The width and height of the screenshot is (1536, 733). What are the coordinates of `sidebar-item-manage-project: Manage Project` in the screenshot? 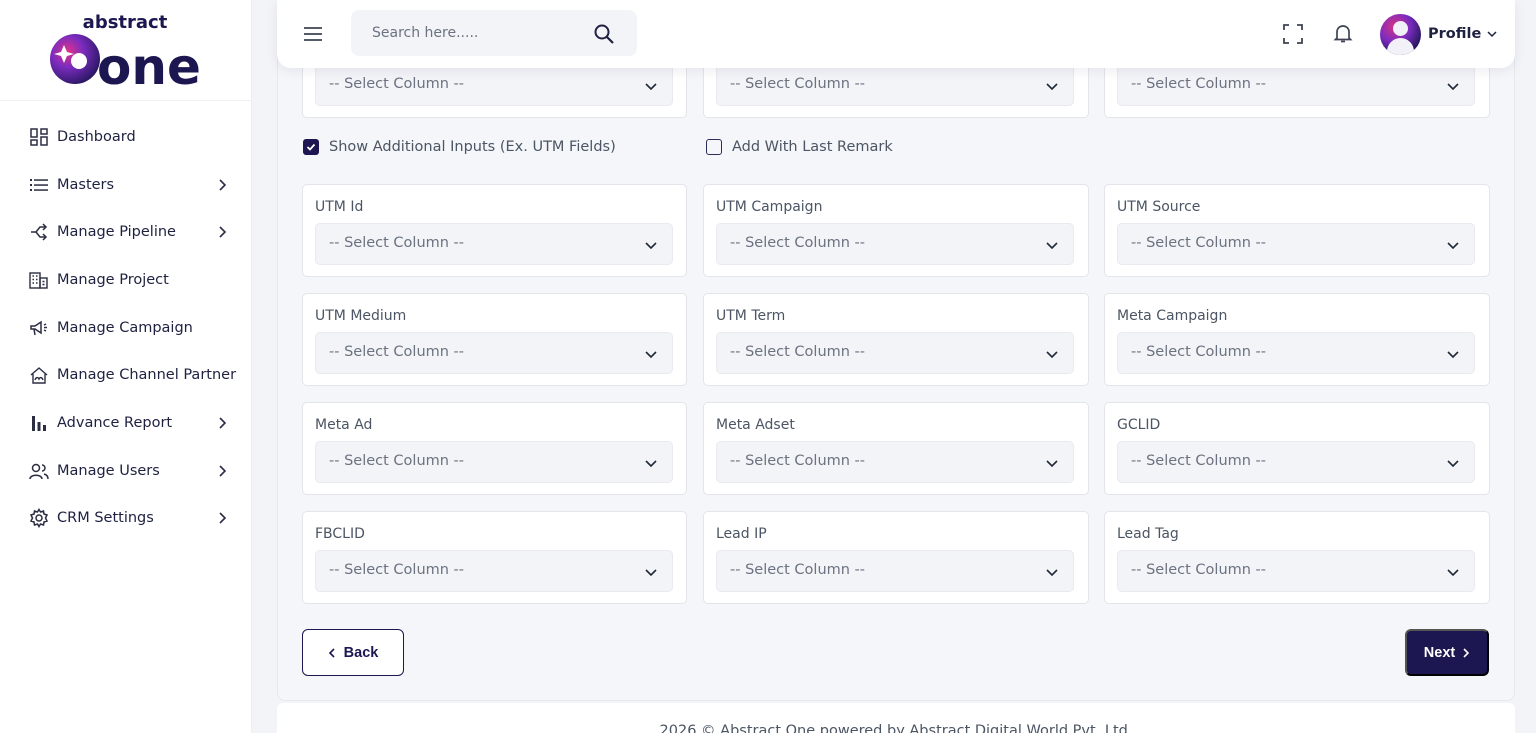 It's located at (125, 280).